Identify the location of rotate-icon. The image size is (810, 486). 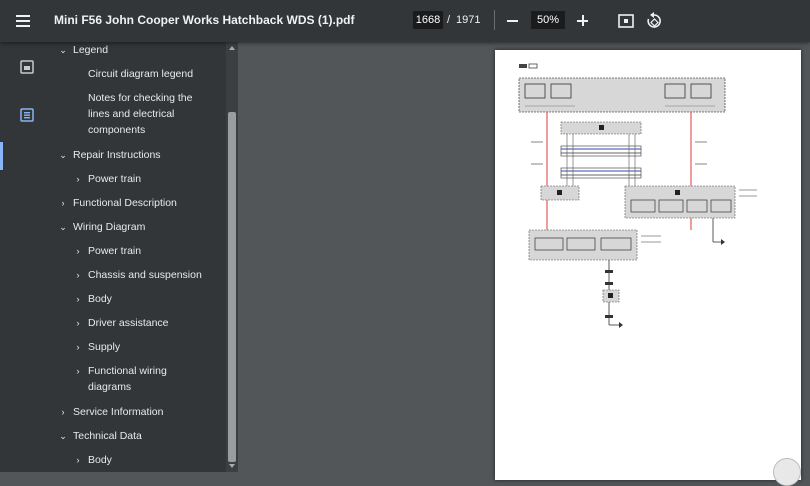
(654, 21).